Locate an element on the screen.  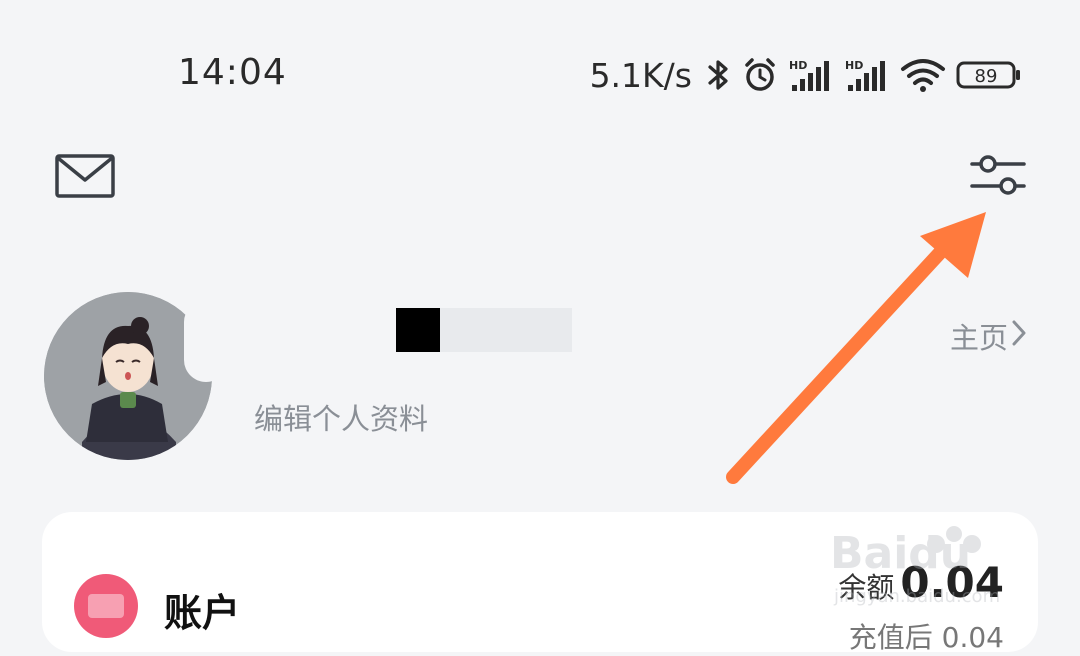
network-speed: 5.1K/s is located at coordinates (640, 75).